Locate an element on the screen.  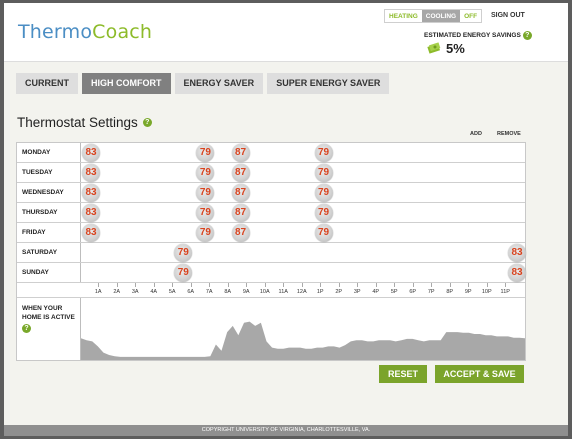
money-icon is located at coordinates (434, 48).